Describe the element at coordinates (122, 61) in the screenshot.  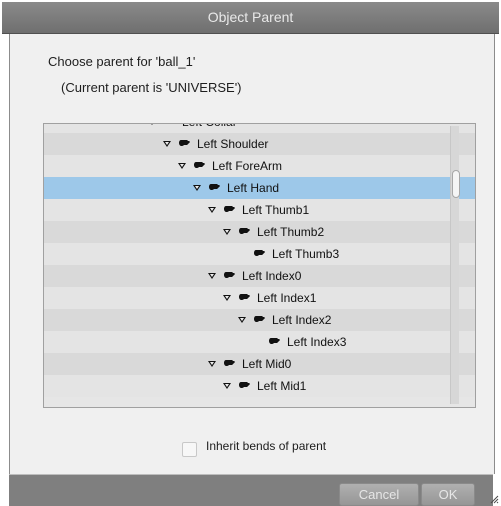
I see `choose-parent-prompt: Choose parent for 'ball_1'` at that location.